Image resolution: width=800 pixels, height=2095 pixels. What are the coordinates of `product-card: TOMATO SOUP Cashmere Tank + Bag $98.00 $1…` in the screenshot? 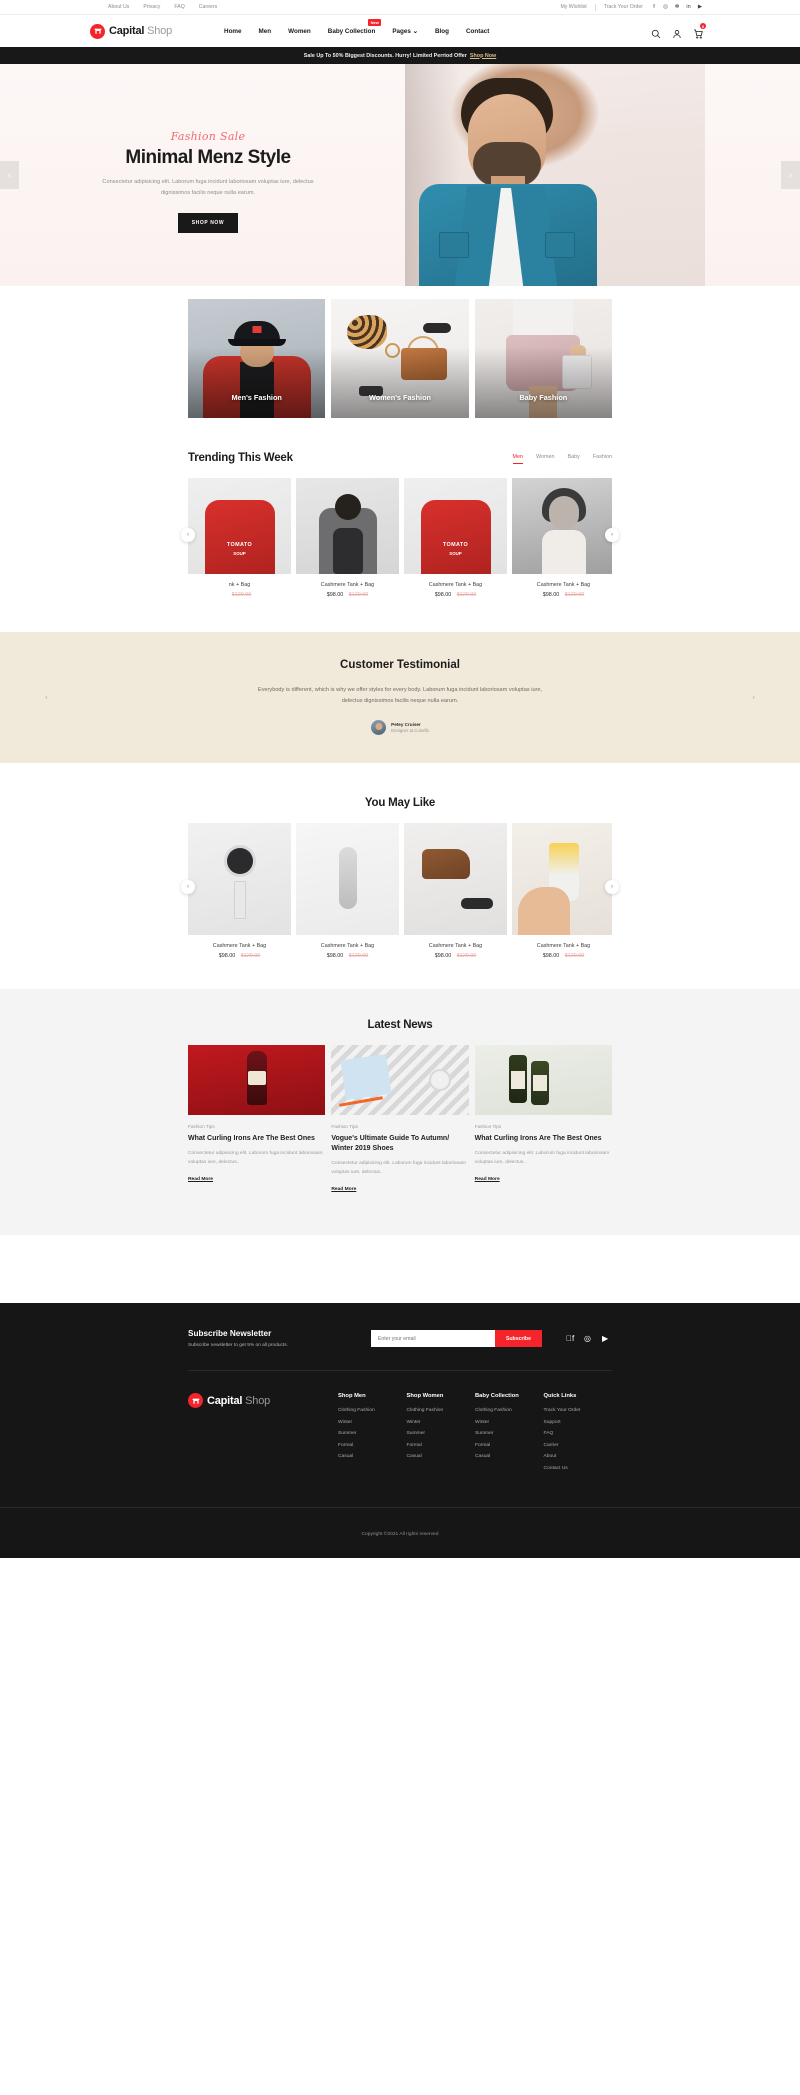 It's located at (455, 538).